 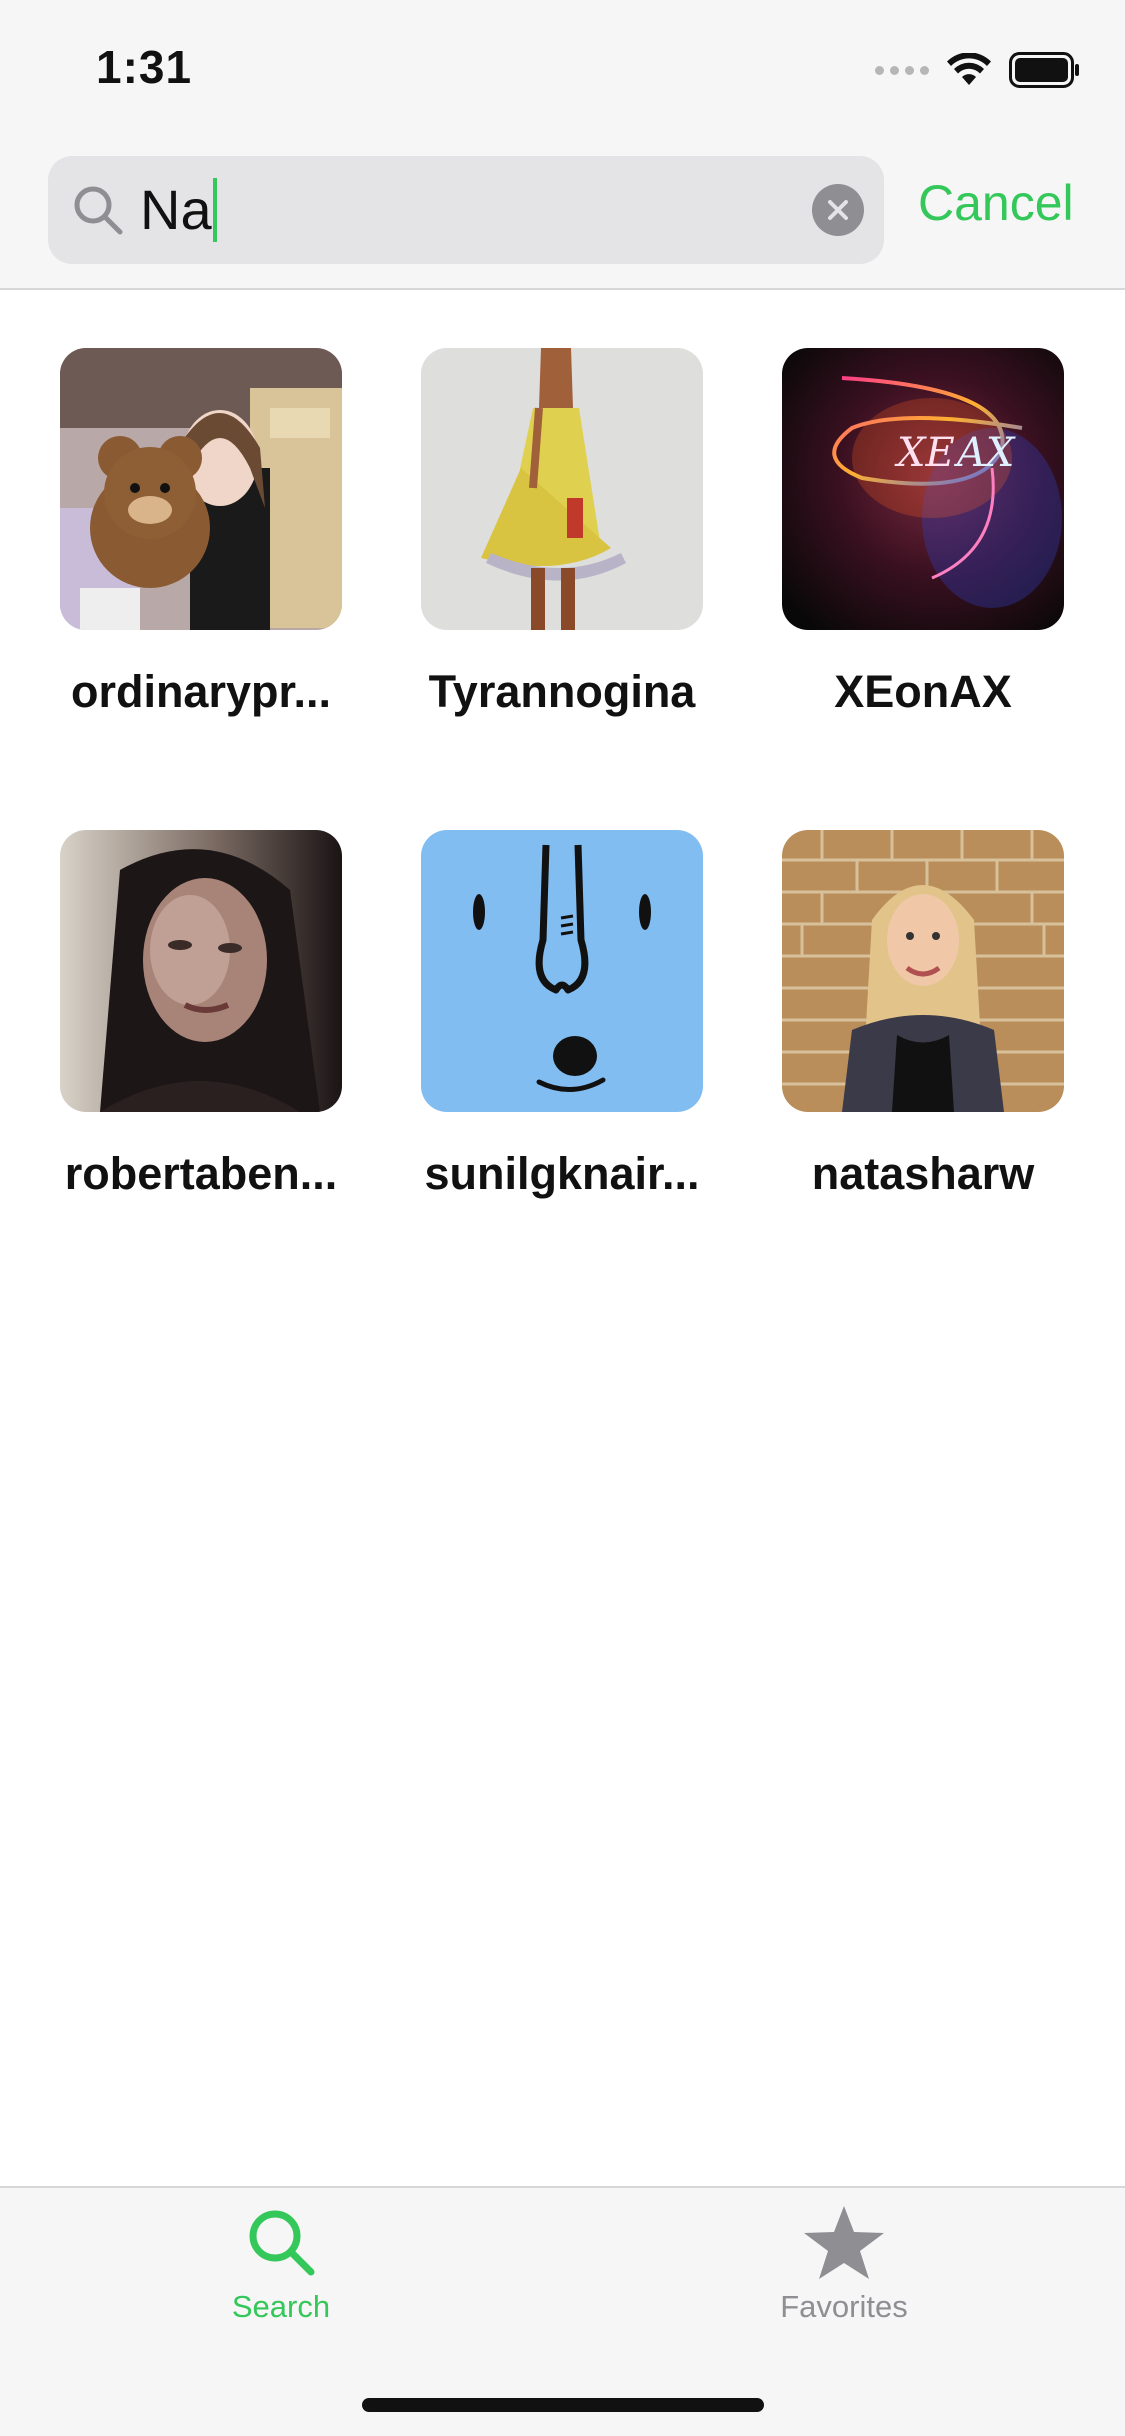 I want to click on clear-search-button, so click(x=838, y=210).